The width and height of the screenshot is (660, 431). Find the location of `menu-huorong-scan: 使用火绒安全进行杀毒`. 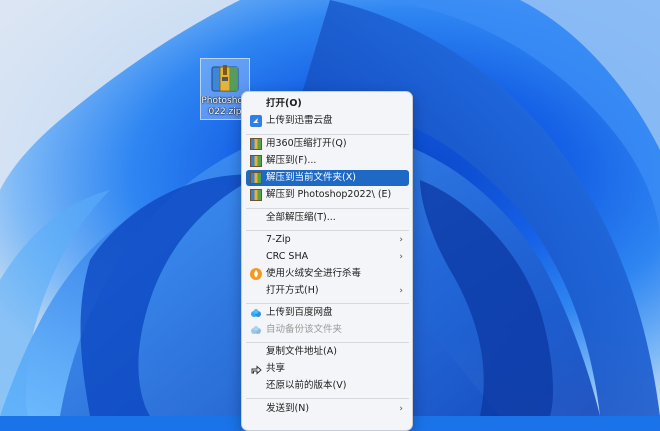

menu-huorong-scan: 使用火绒安全进行杀毒 is located at coordinates (327, 274).